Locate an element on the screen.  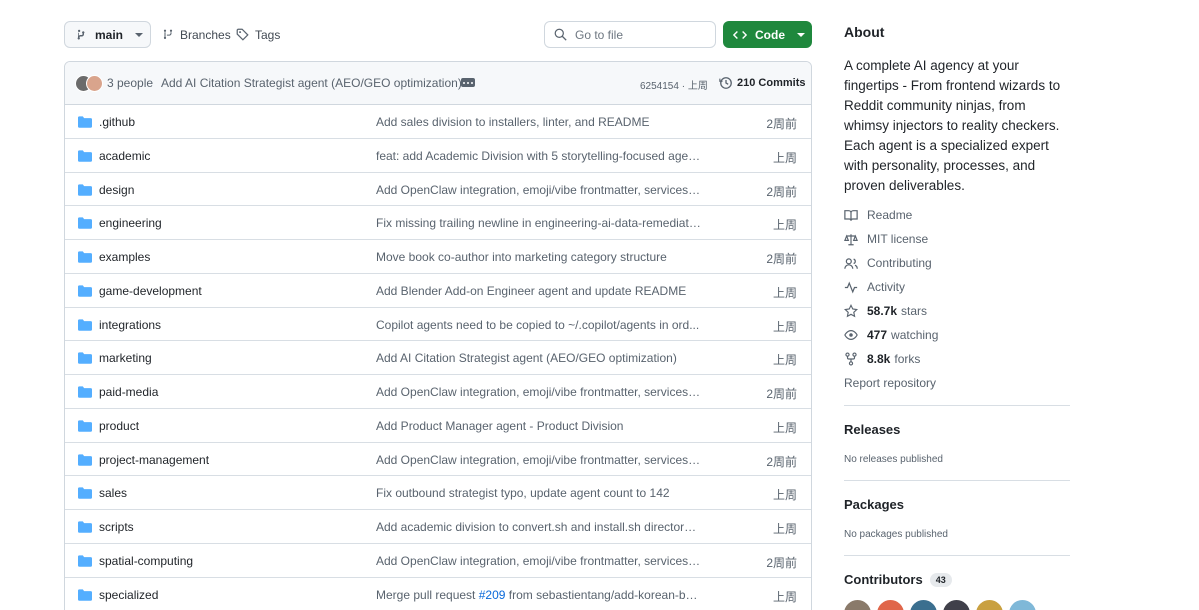
file-name-link: academic is located at coordinates (124, 156).